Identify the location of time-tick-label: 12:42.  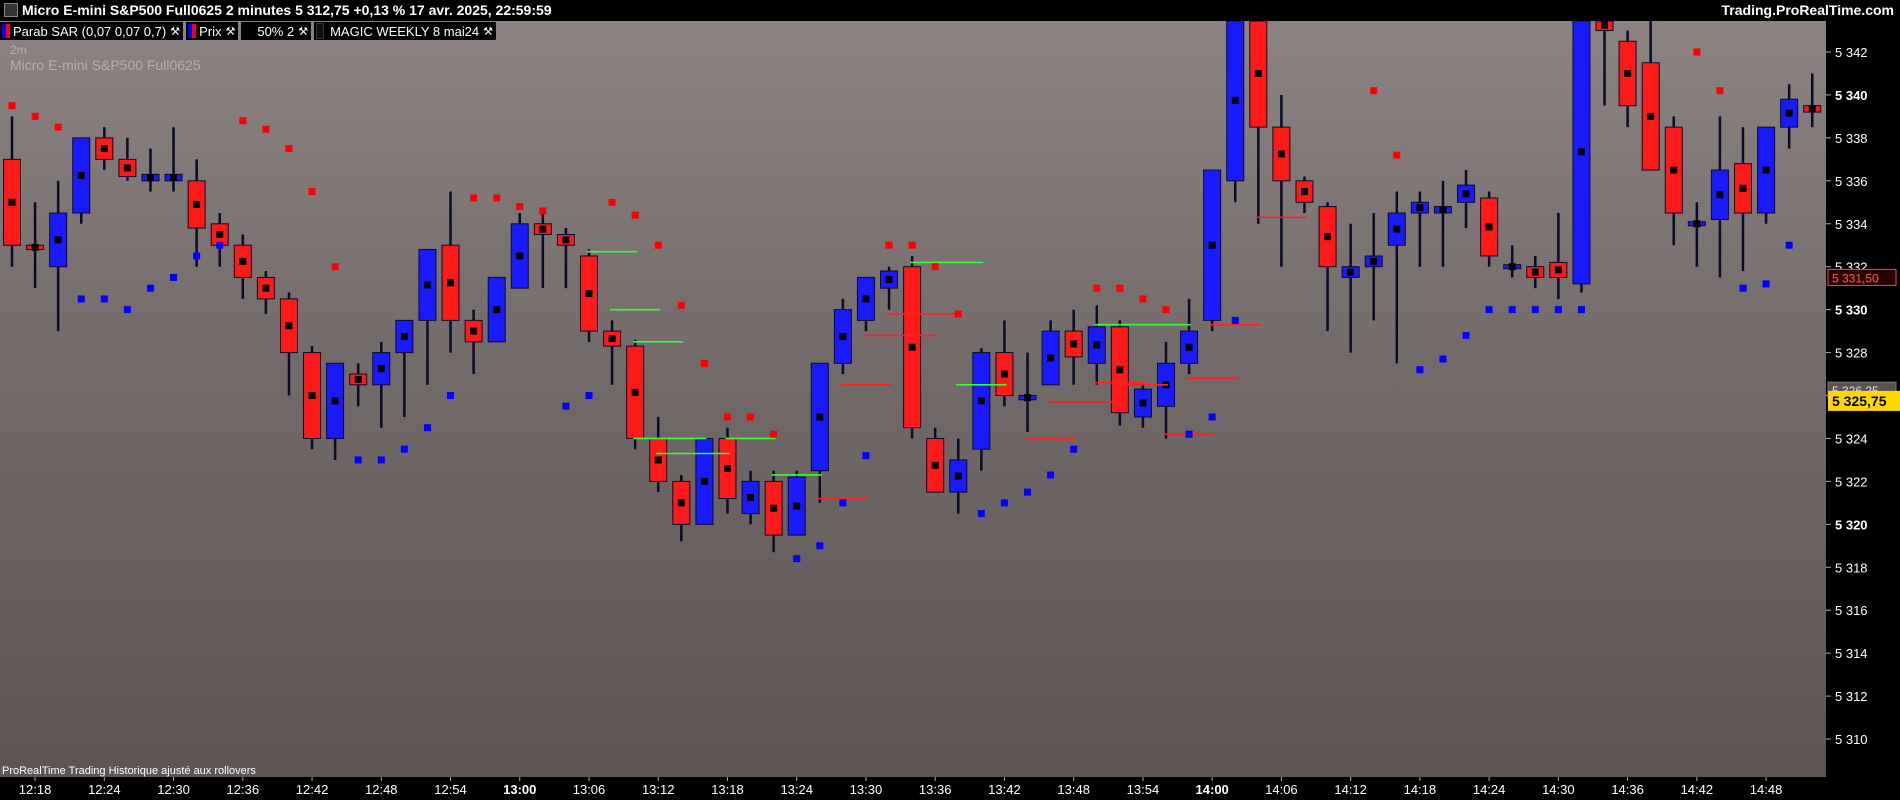
(312, 789).